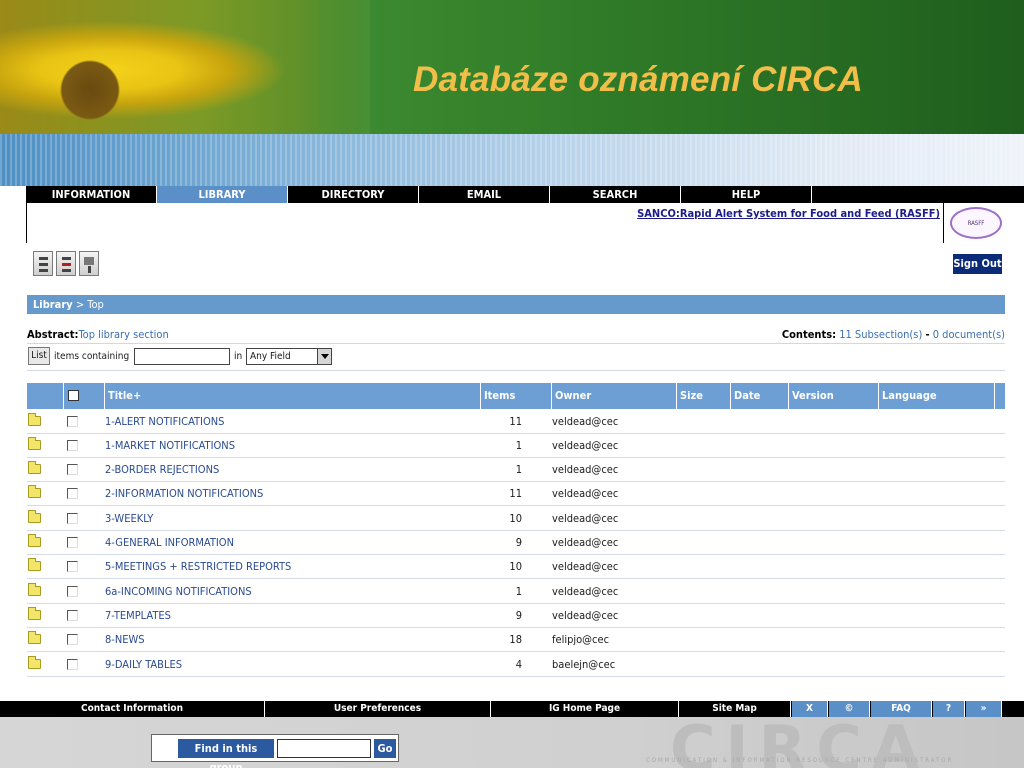  What do you see at coordinates (170, 445) in the screenshot?
I see `row-title-link: 1-MARKET NOTIFICATIONS` at bounding box center [170, 445].